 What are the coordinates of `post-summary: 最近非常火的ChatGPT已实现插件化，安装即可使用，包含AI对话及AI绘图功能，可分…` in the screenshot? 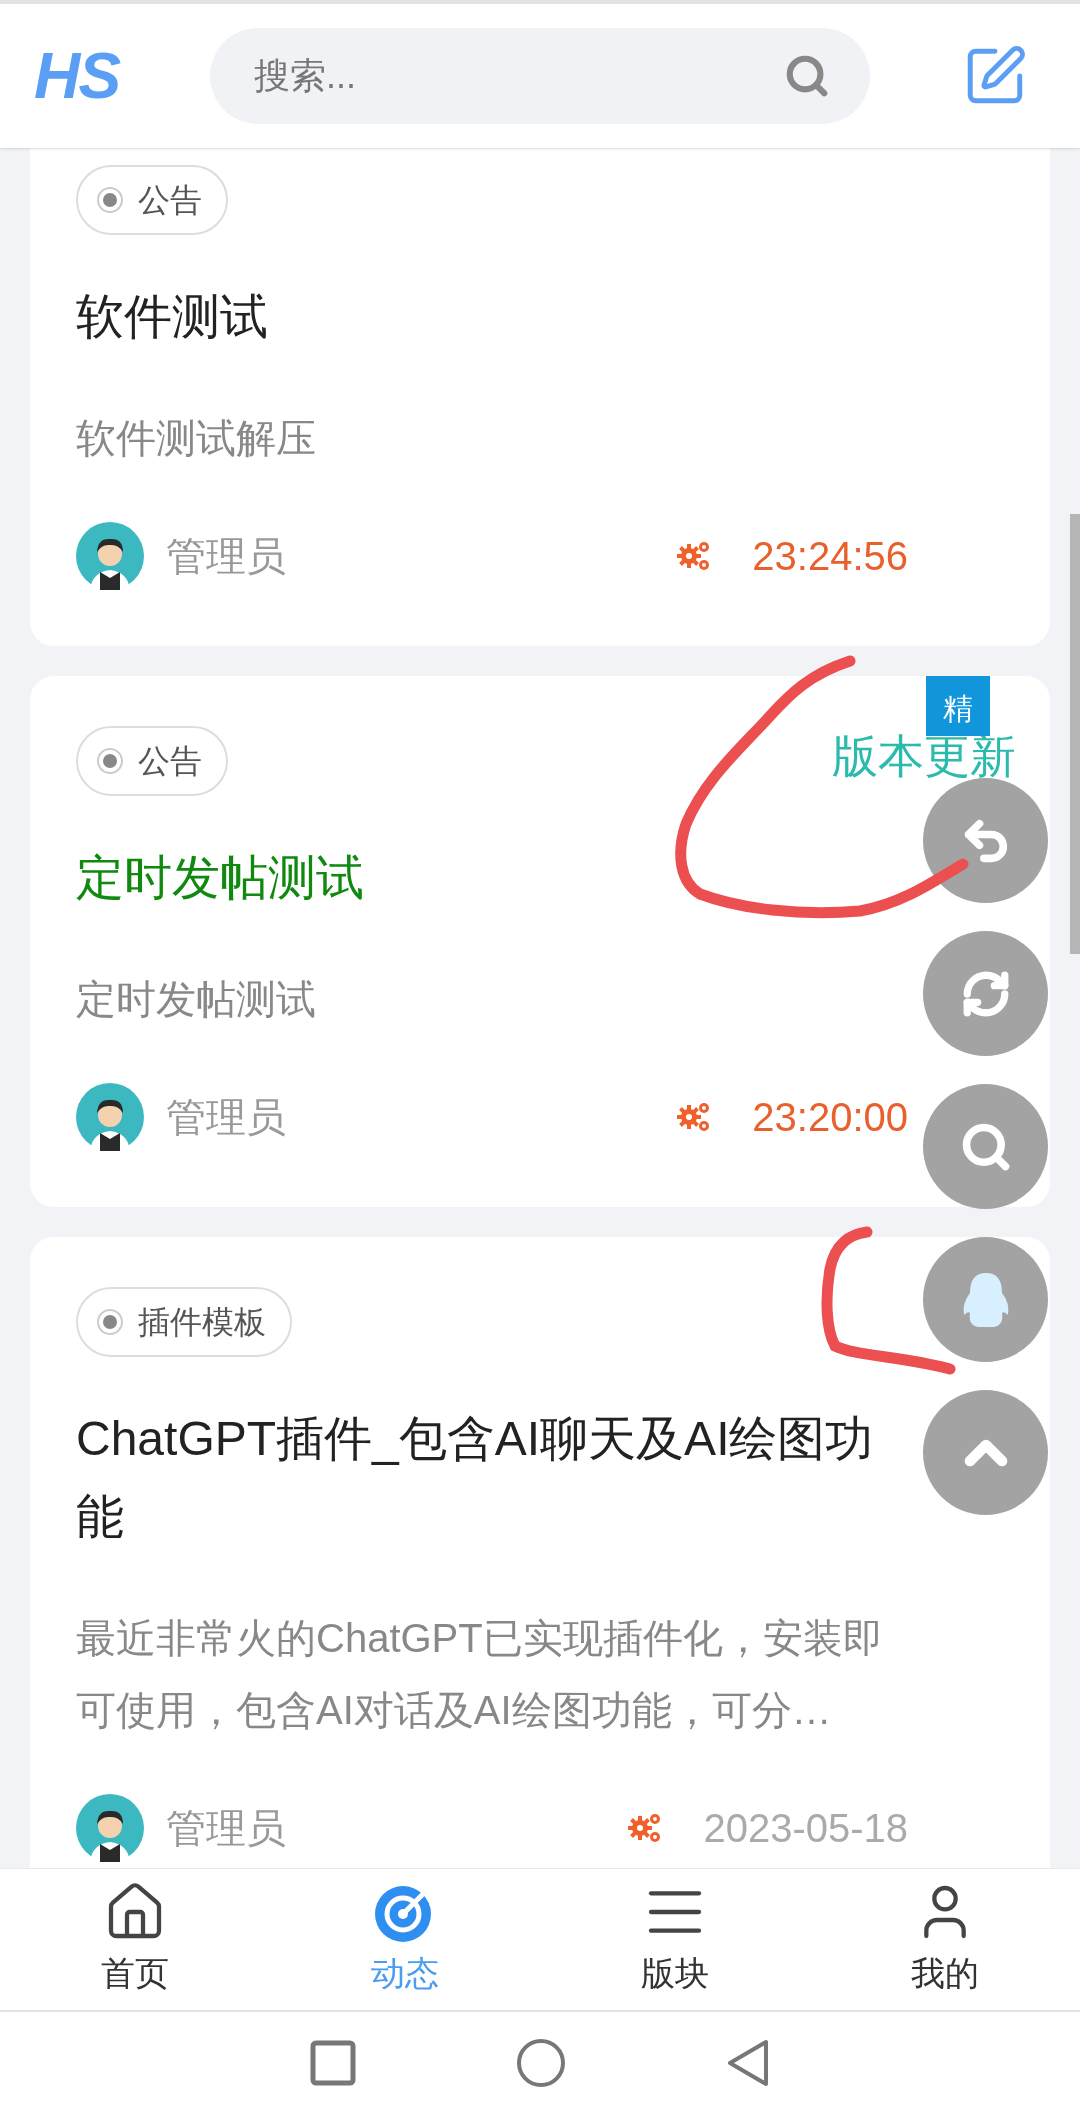 It's located at (480, 1674).